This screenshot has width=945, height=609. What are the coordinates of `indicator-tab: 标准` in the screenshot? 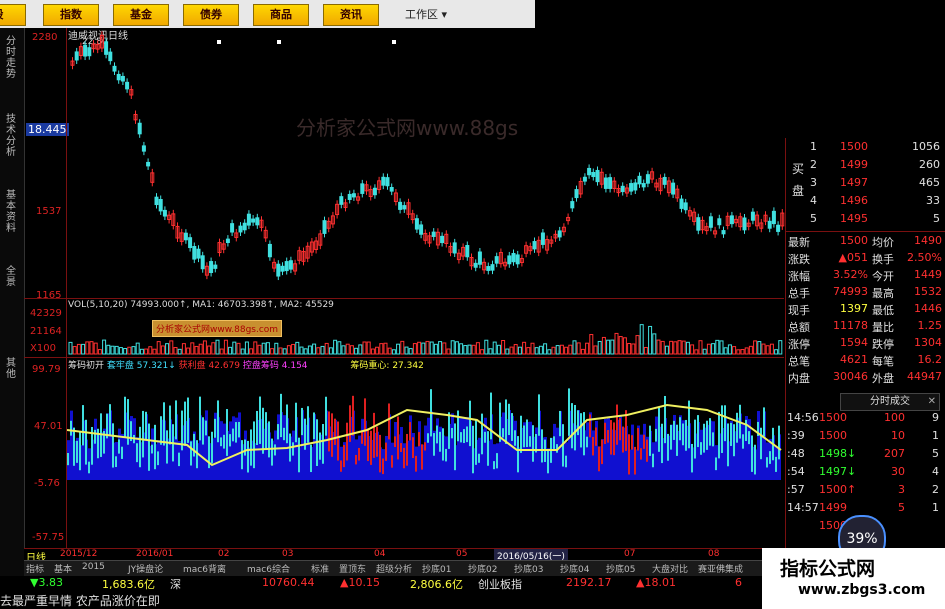 It's located at (320, 568).